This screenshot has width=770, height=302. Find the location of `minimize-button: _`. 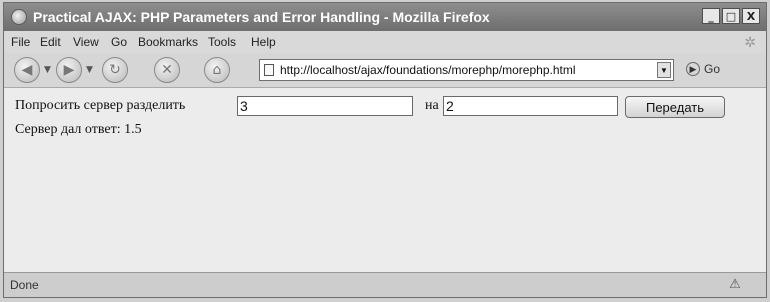

minimize-button: _ is located at coordinates (711, 16).